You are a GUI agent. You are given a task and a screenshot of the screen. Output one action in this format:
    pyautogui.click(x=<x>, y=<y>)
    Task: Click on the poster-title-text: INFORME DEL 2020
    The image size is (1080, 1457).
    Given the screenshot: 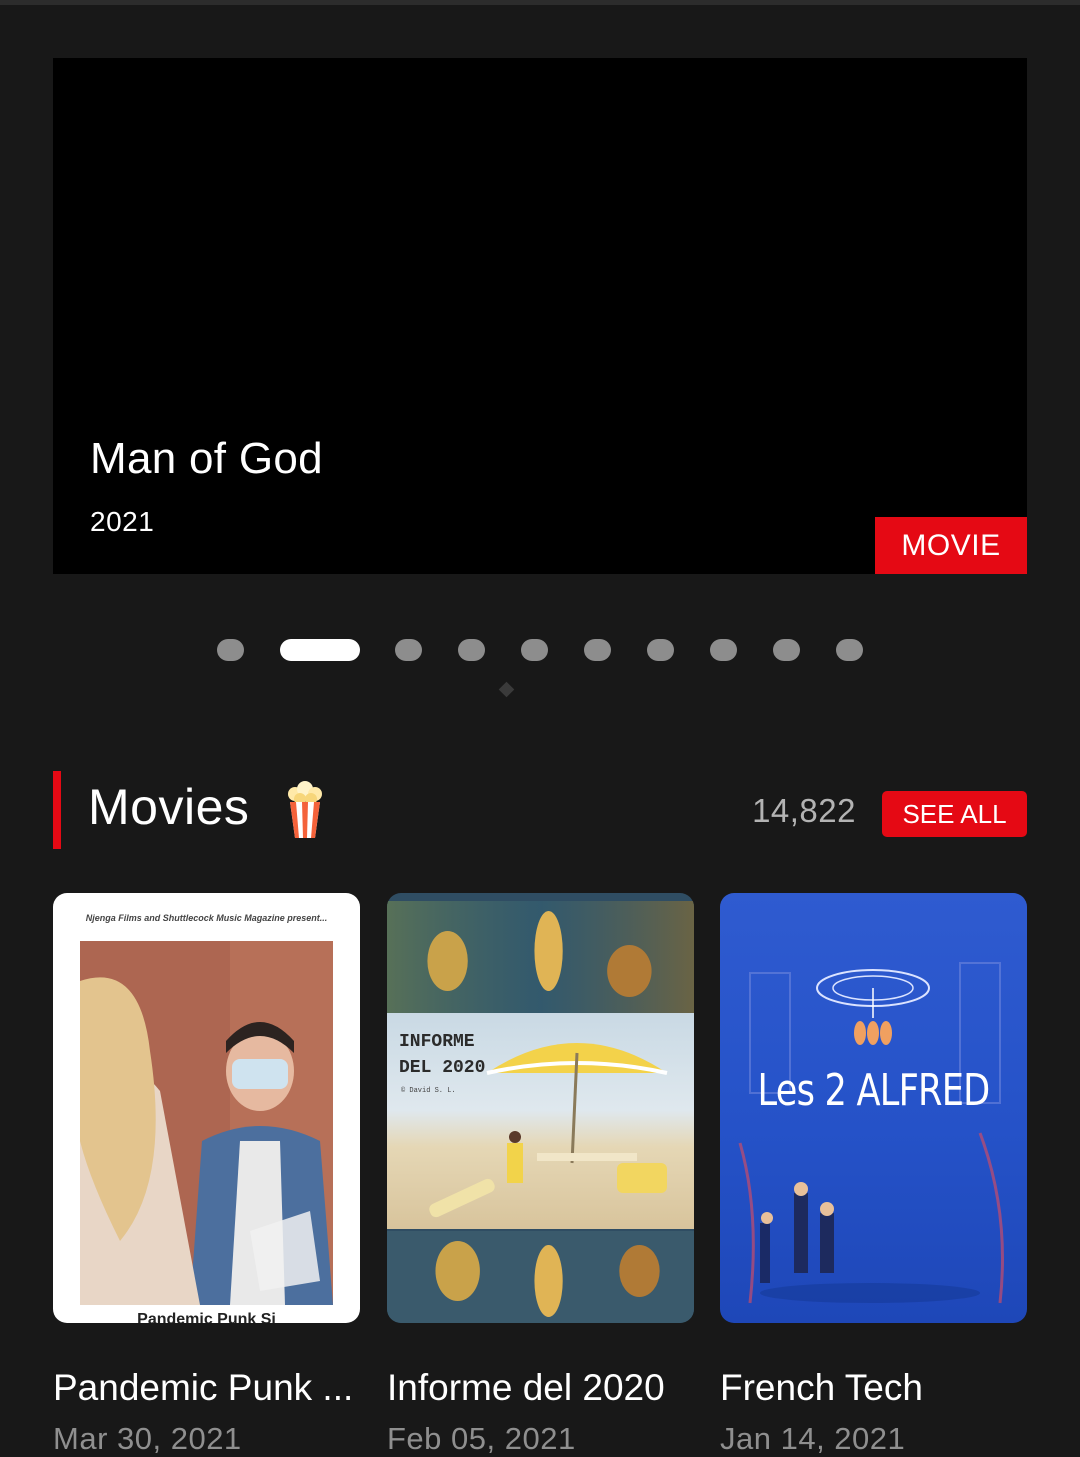 What is the action you would take?
    pyautogui.click(x=442, y=1055)
    